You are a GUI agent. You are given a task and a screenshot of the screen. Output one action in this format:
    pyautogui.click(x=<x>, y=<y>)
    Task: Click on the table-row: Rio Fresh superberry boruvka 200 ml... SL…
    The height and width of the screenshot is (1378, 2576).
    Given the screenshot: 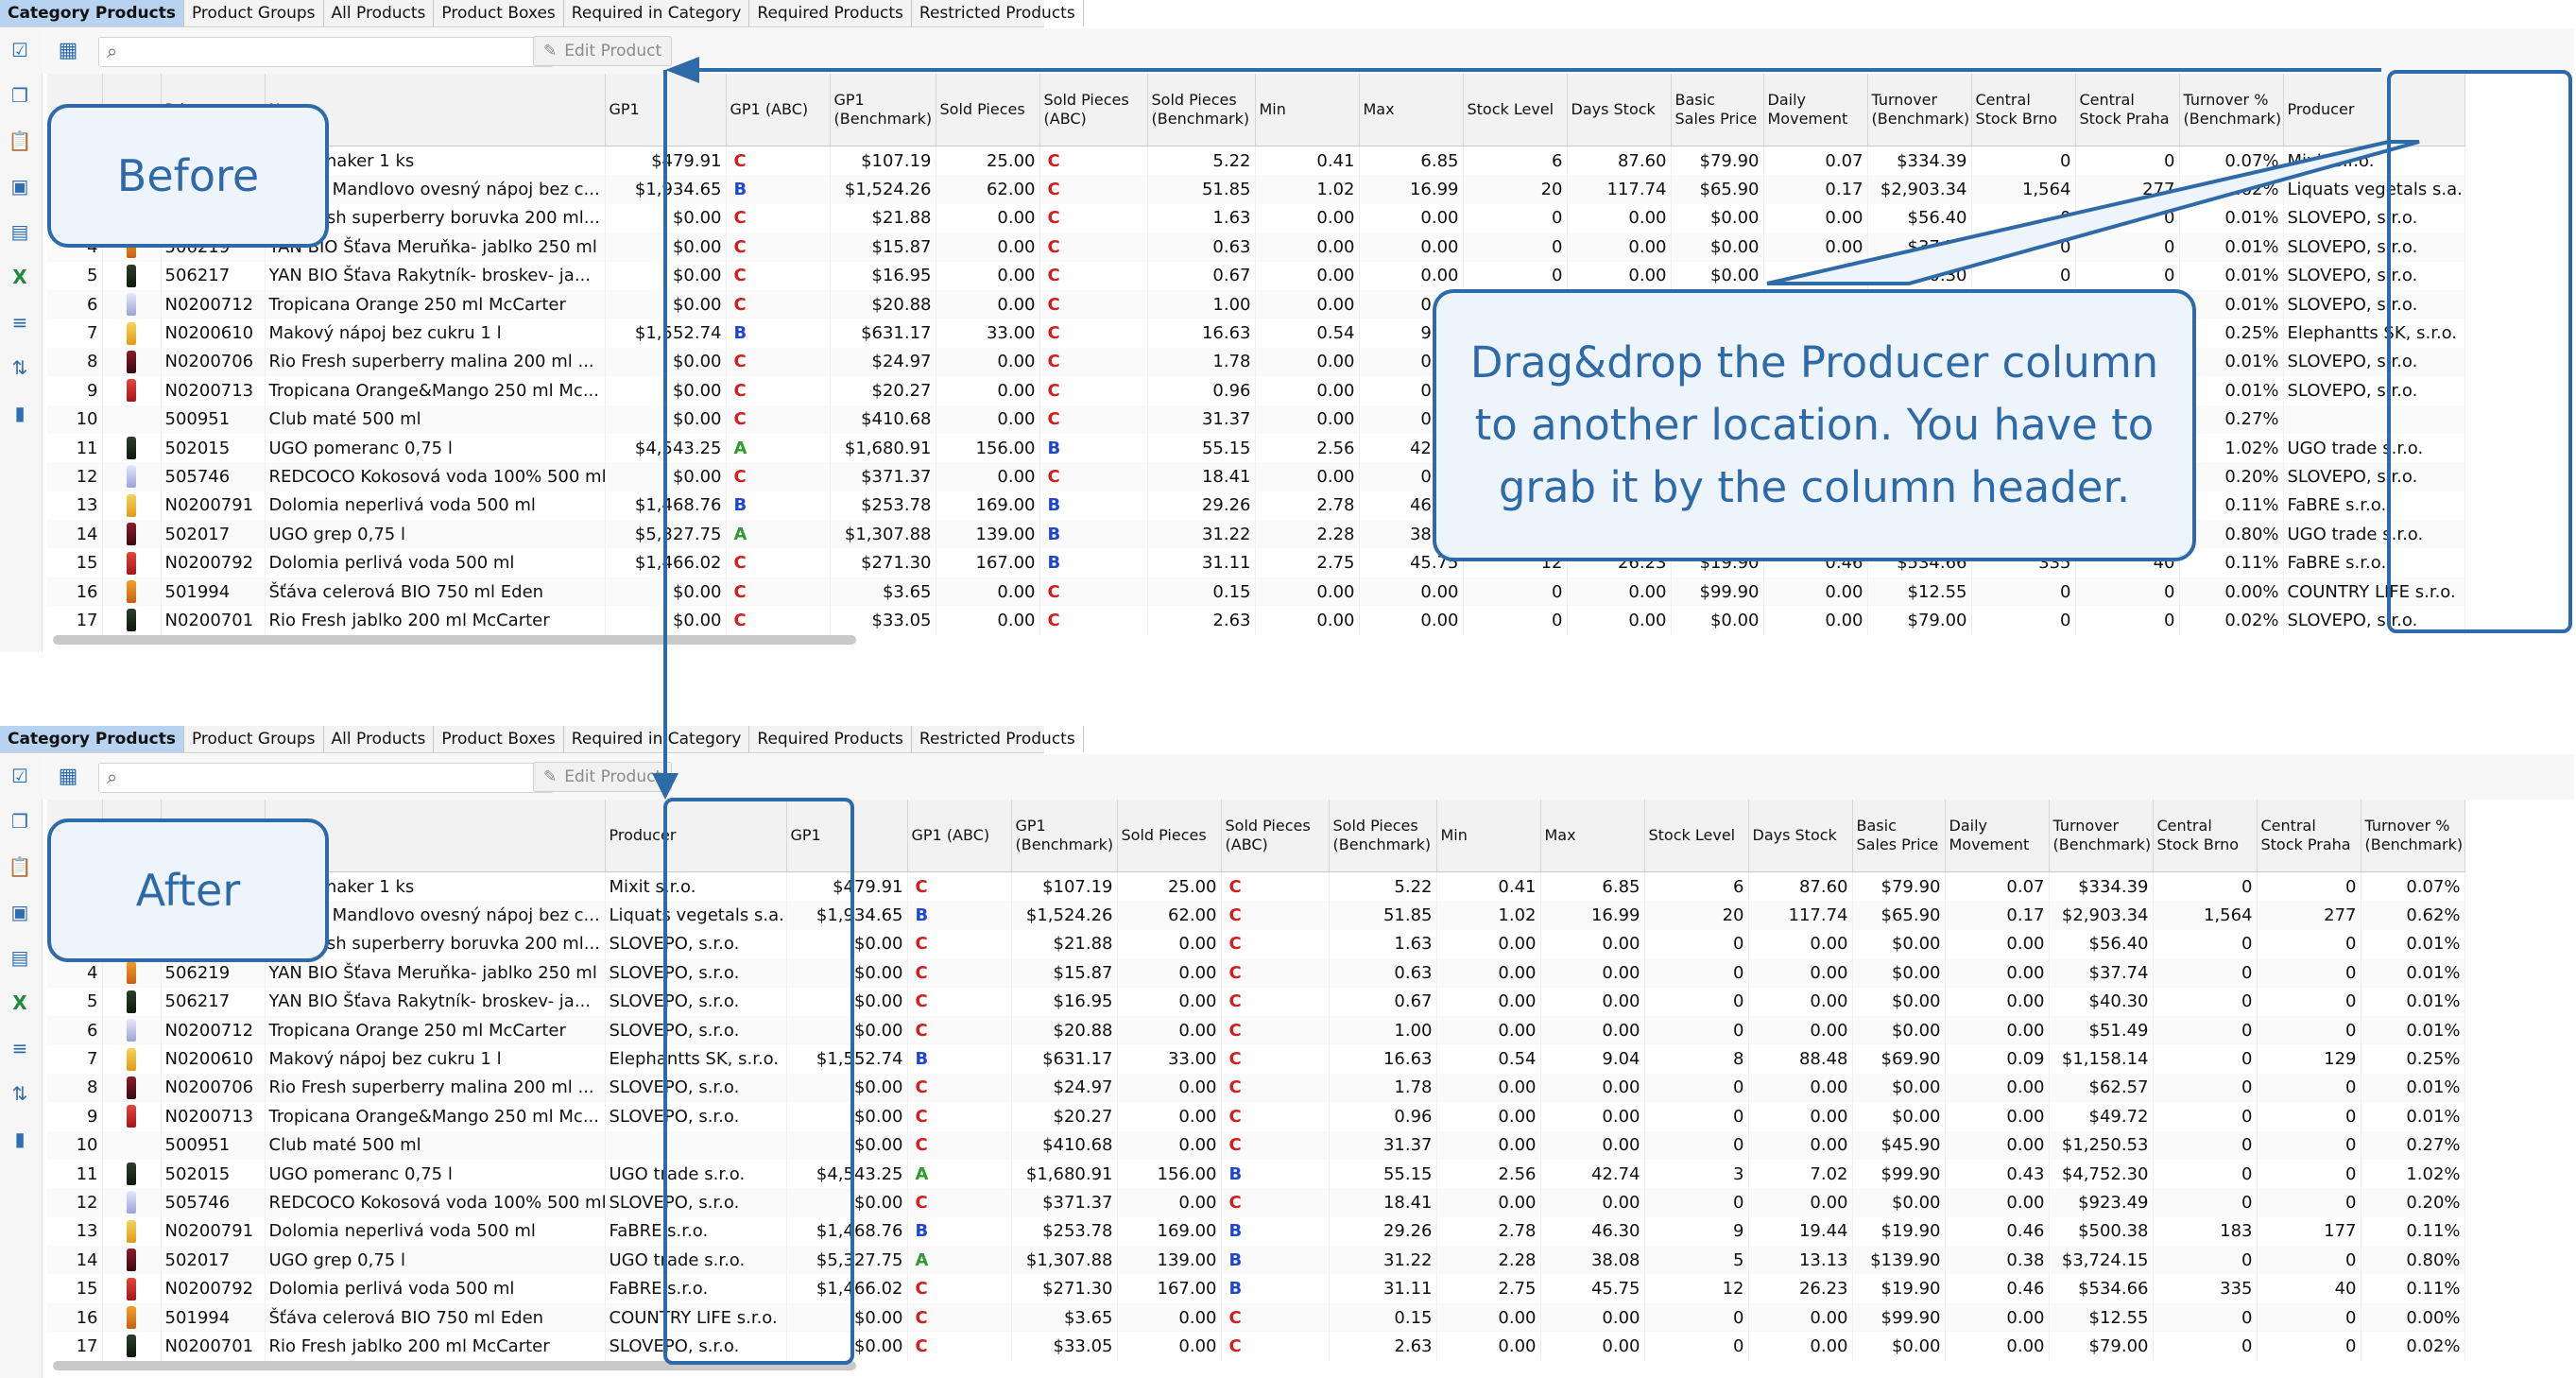 What is the action you would take?
    pyautogui.click(x=1256, y=944)
    